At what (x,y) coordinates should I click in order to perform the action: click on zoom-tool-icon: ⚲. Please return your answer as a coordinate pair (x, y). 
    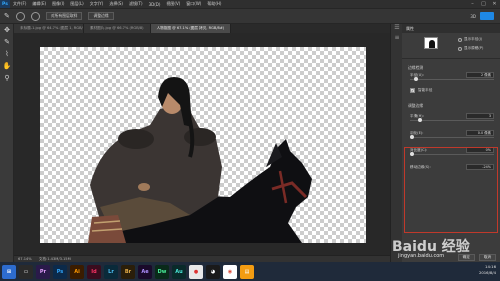
    Looking at the image, I should click on (7, 78).